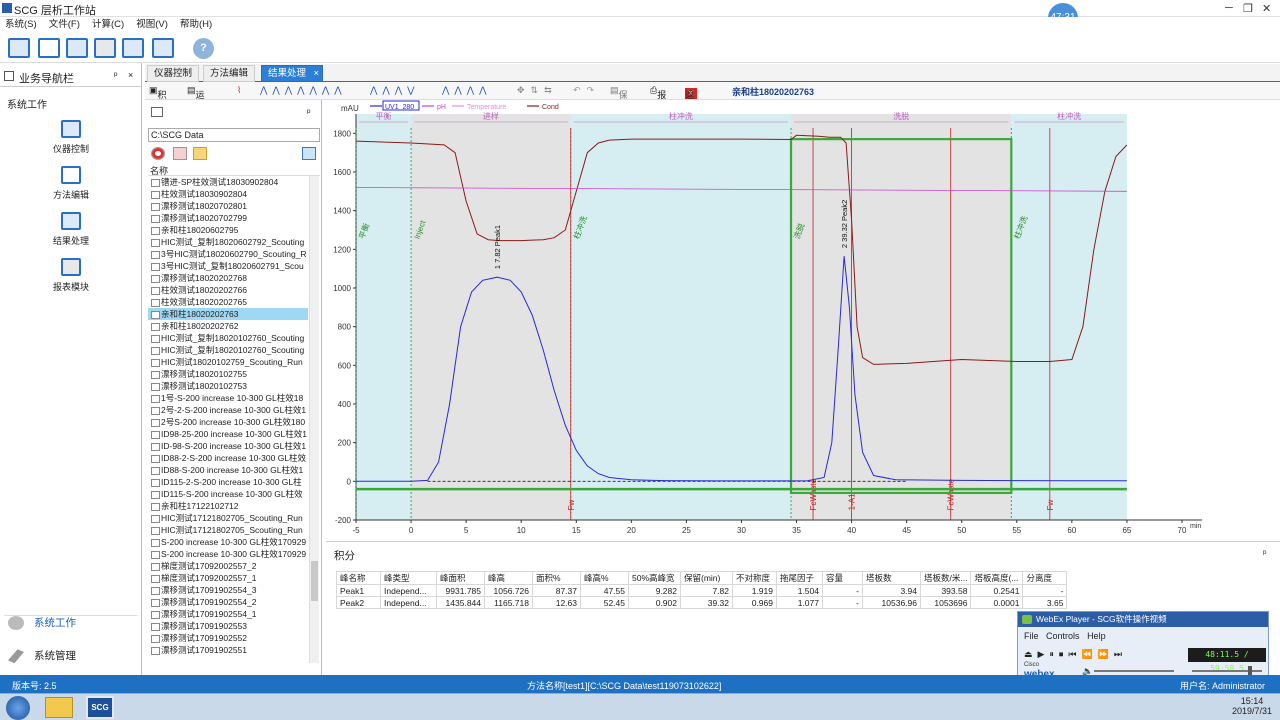  I want to click on result-process-icon, so click(77, 48).